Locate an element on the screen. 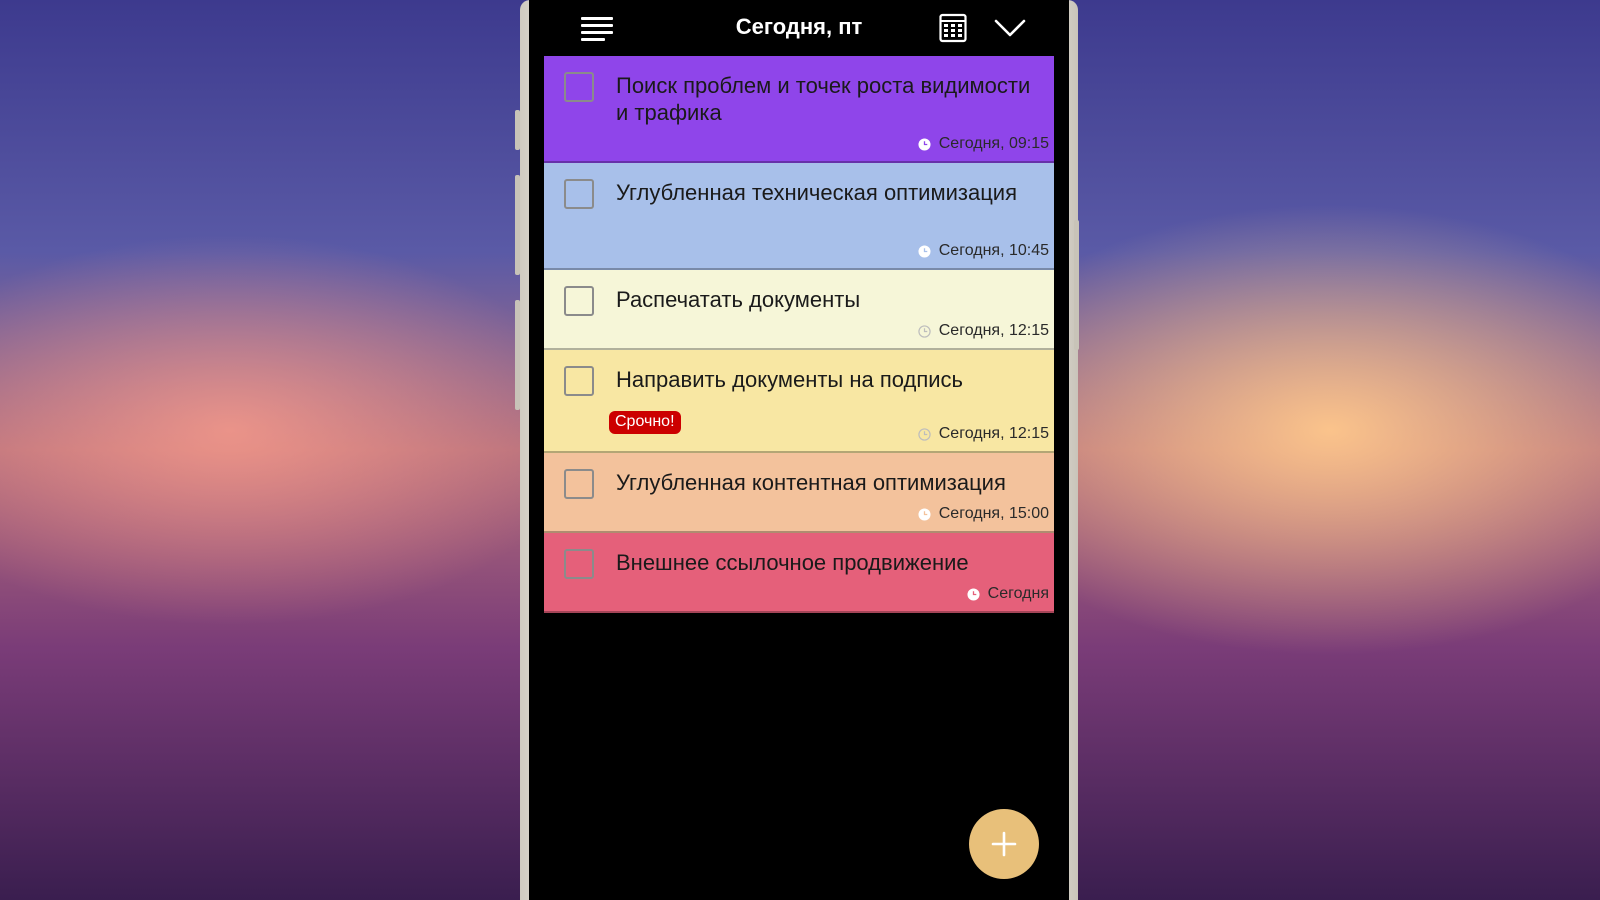  task-time-label: Сегодня, 15:00 is located at coordinates (993, 513).